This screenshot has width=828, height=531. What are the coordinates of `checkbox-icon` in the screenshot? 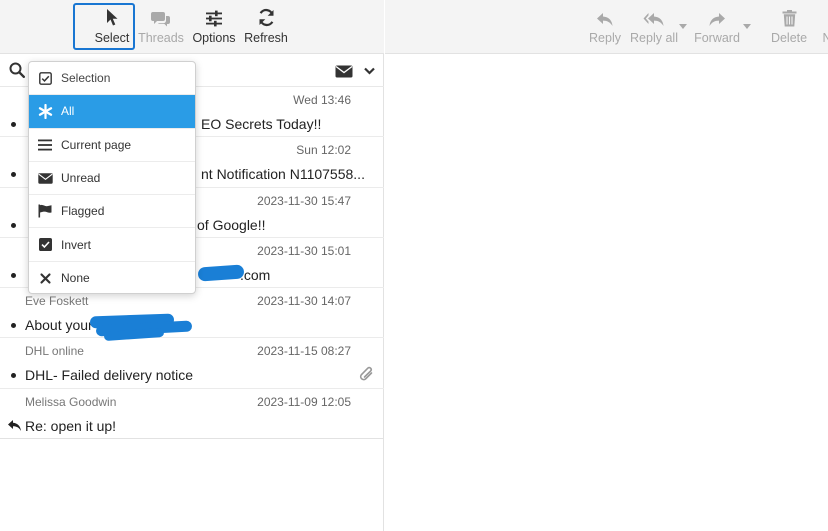 It's located at (45, 78).